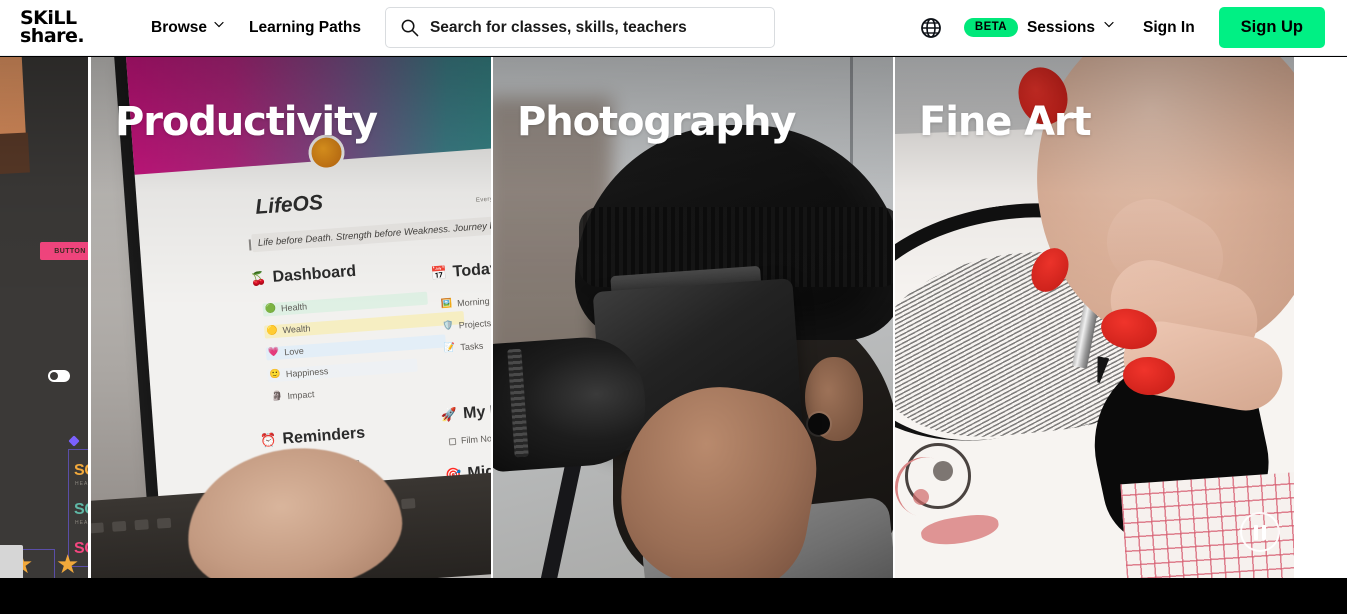 This screenshot has height=614, width=1347. What do you see at coordinates (465, 301) in the screenshot?
I see `notion-item-morning-pages: 🖼️ Morning Pages` at bounding box center [465, 301].